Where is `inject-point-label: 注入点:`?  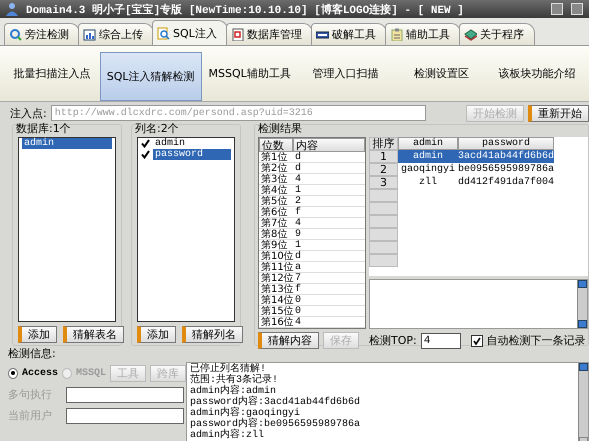 inject-point-label: 注入点: is located at coordinates (28, 113).